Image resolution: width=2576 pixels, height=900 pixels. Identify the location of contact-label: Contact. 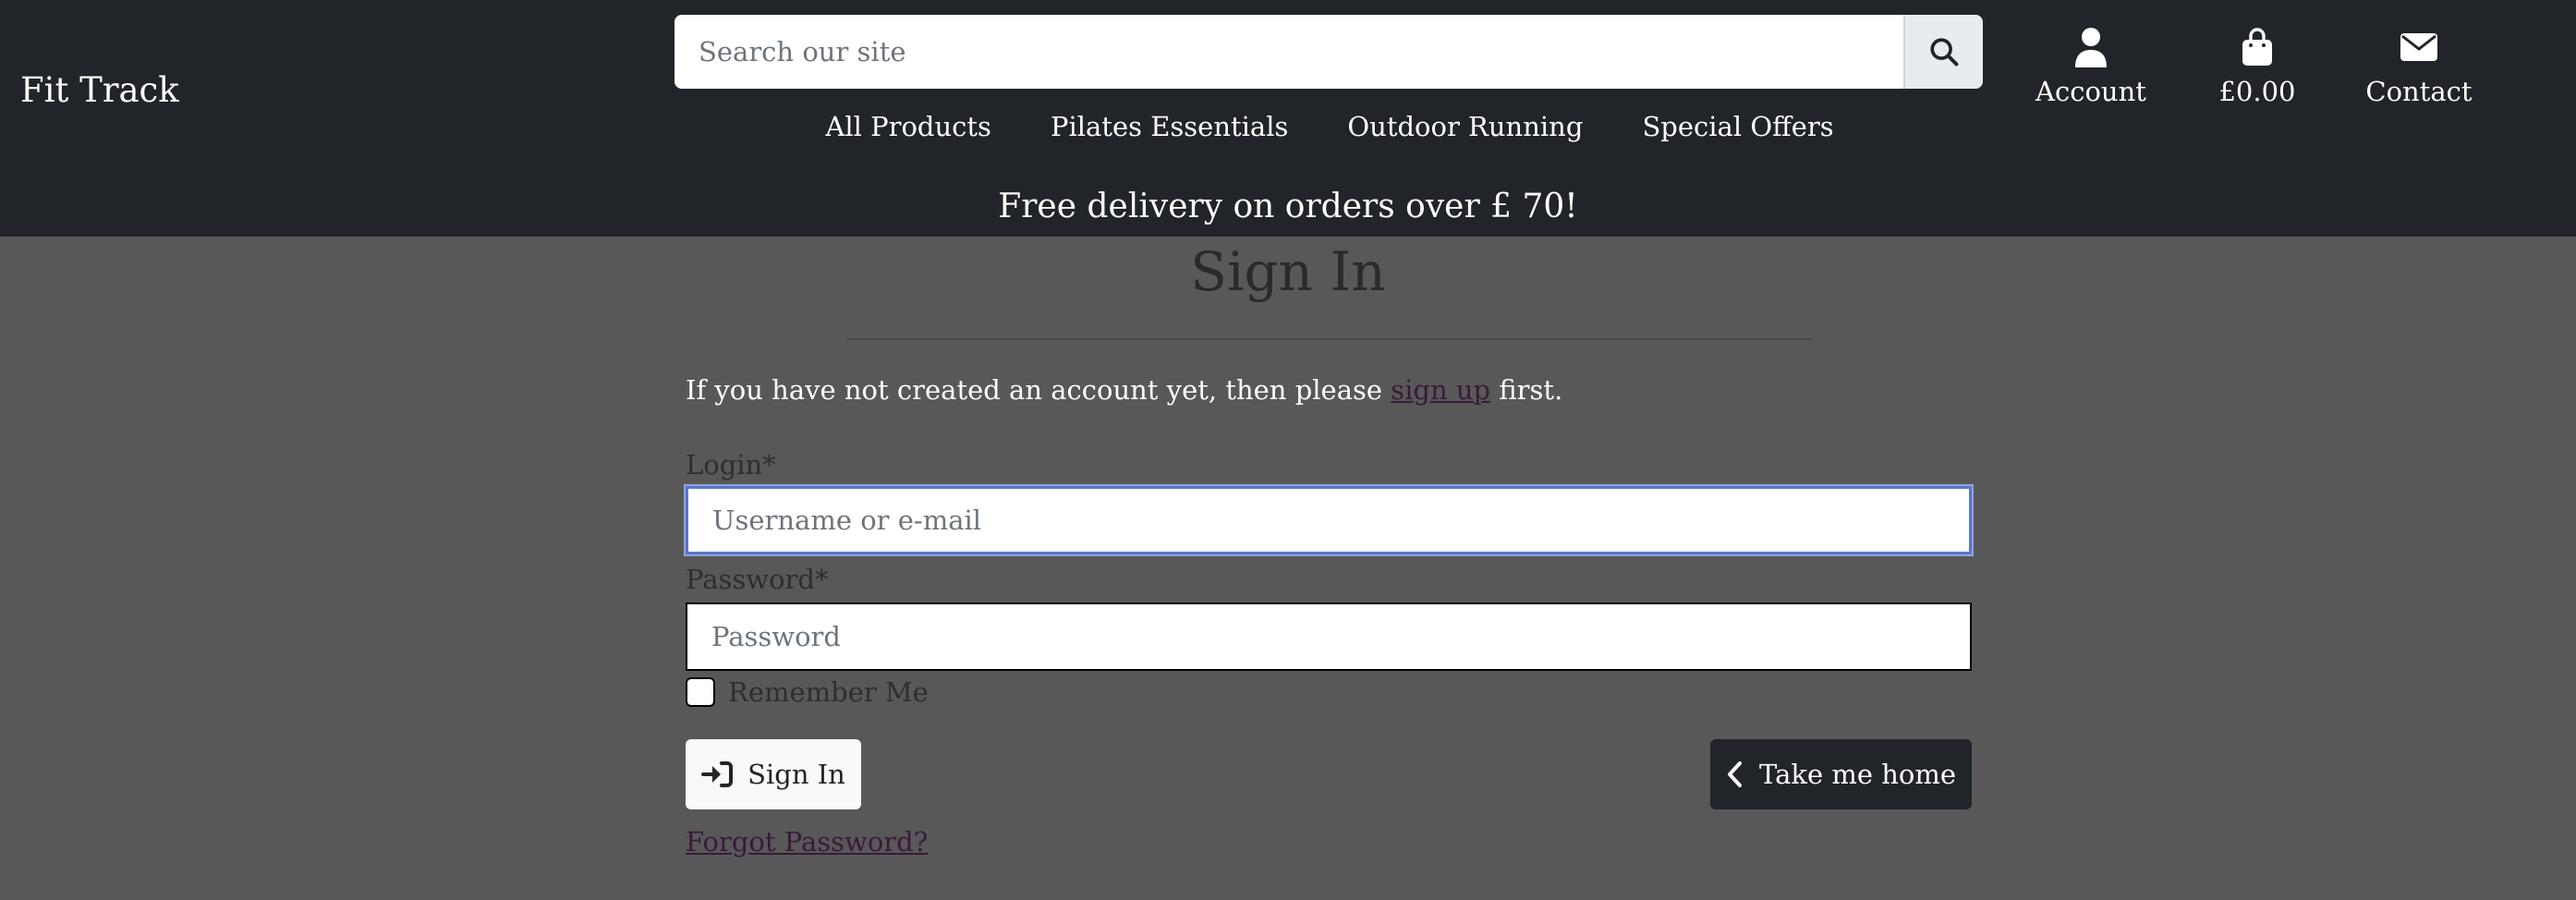
(2419, 91).